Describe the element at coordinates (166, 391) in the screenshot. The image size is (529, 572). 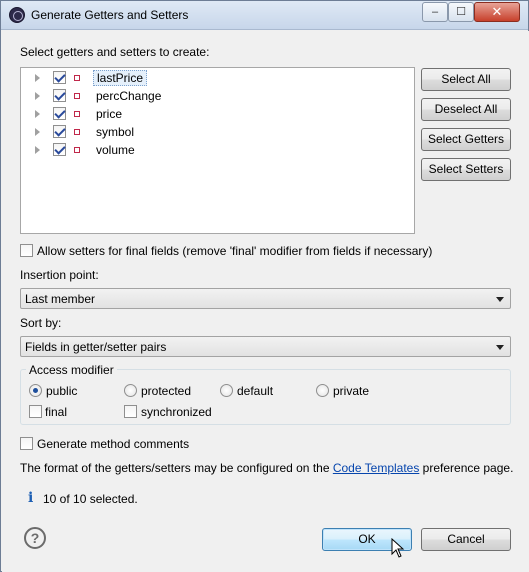
I see `radio-protected-label: protected` at that location.